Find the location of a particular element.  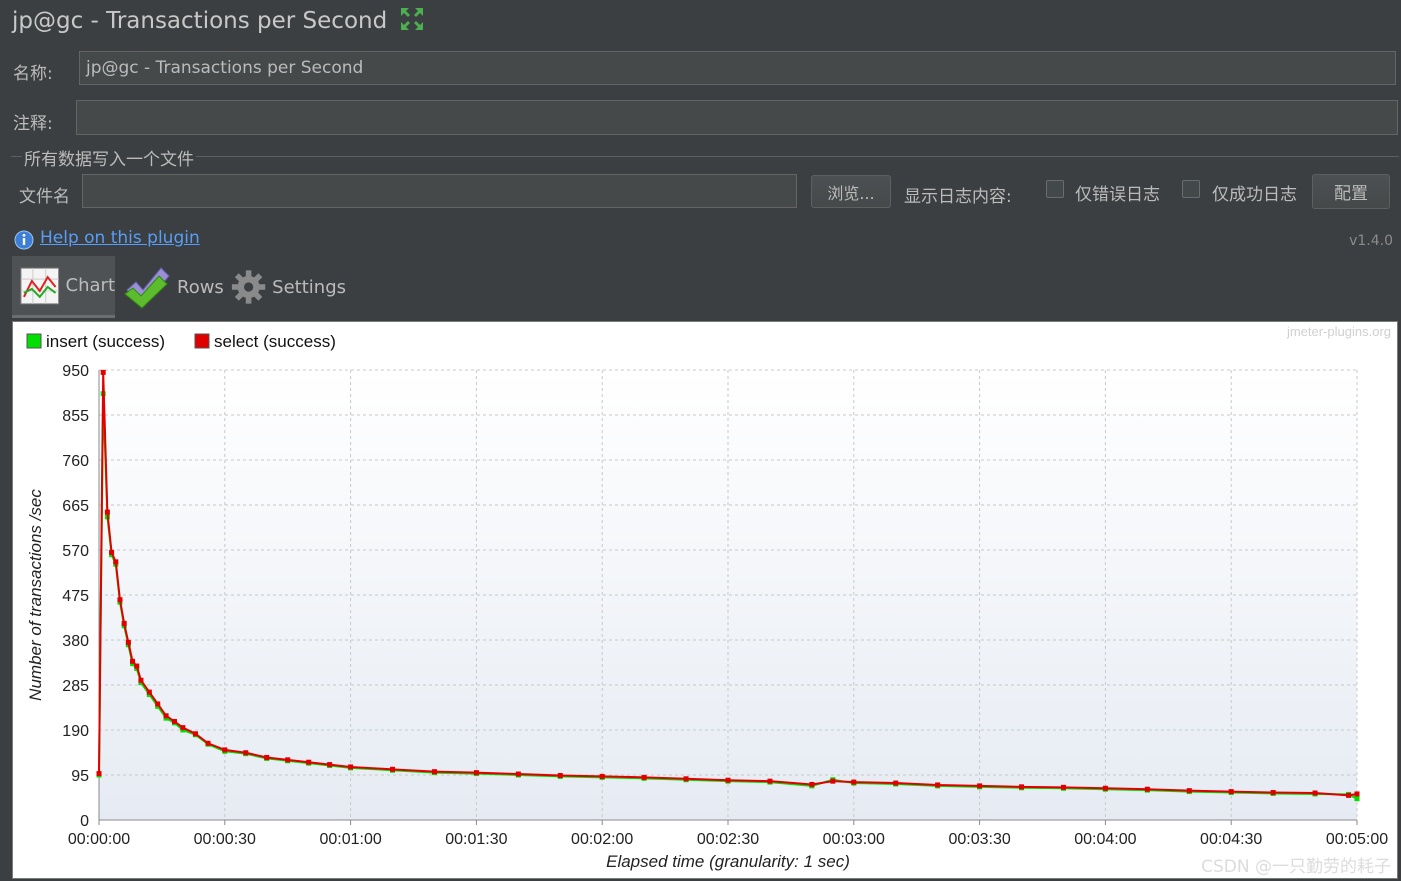

window-title-row: jp@gc - Transactions per Second is located at coordinates (199, 21).